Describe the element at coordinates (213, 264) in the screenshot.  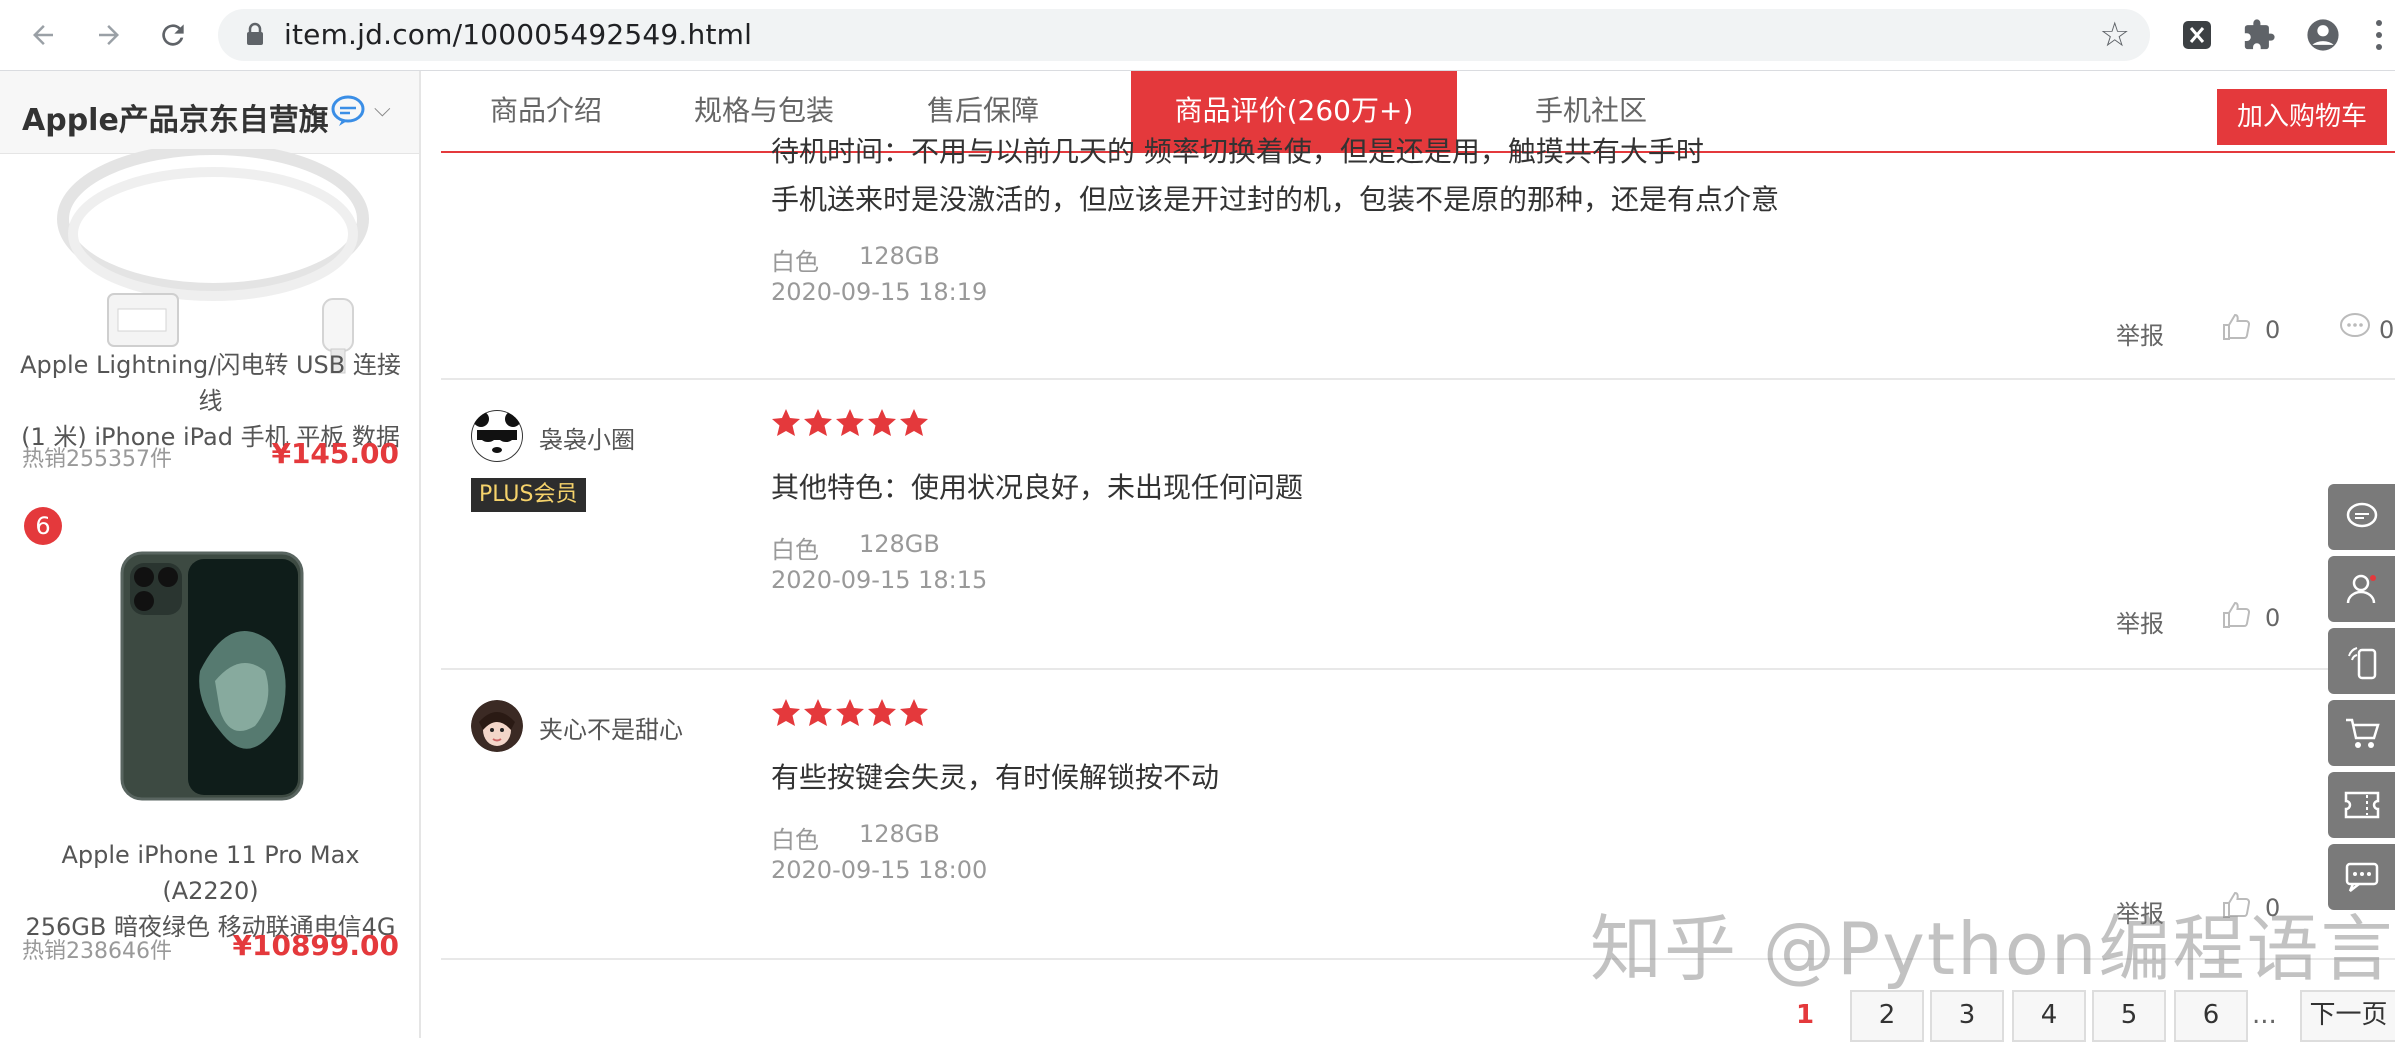
I see `lightning-cable-image` at that location.